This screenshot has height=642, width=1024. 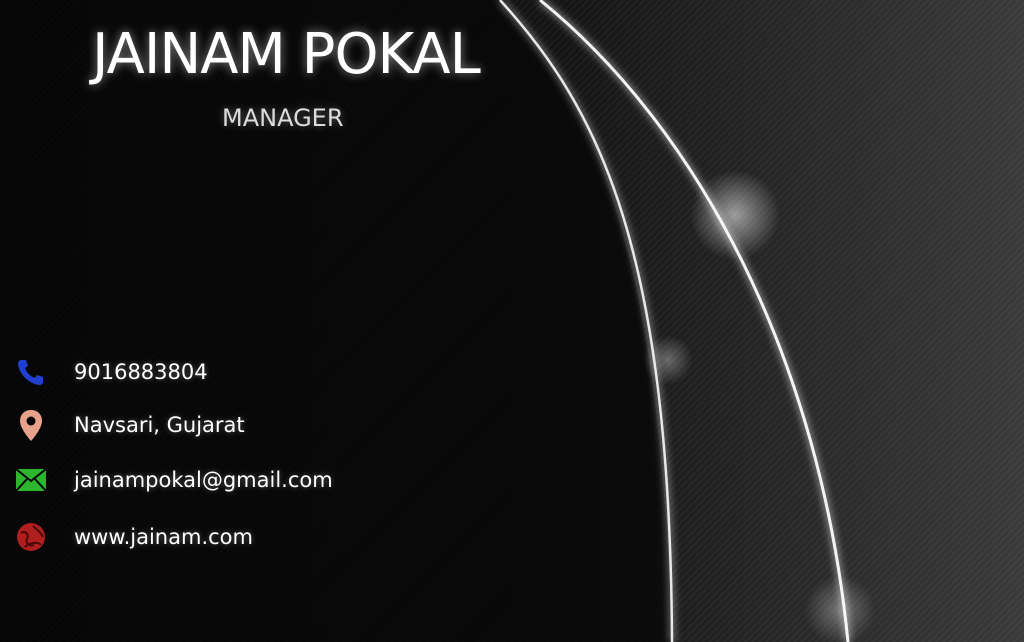 What do you see at coordinates (31, 425) in the screenshot?
I see `location-pin-icon` at bounding box center [31, 425].